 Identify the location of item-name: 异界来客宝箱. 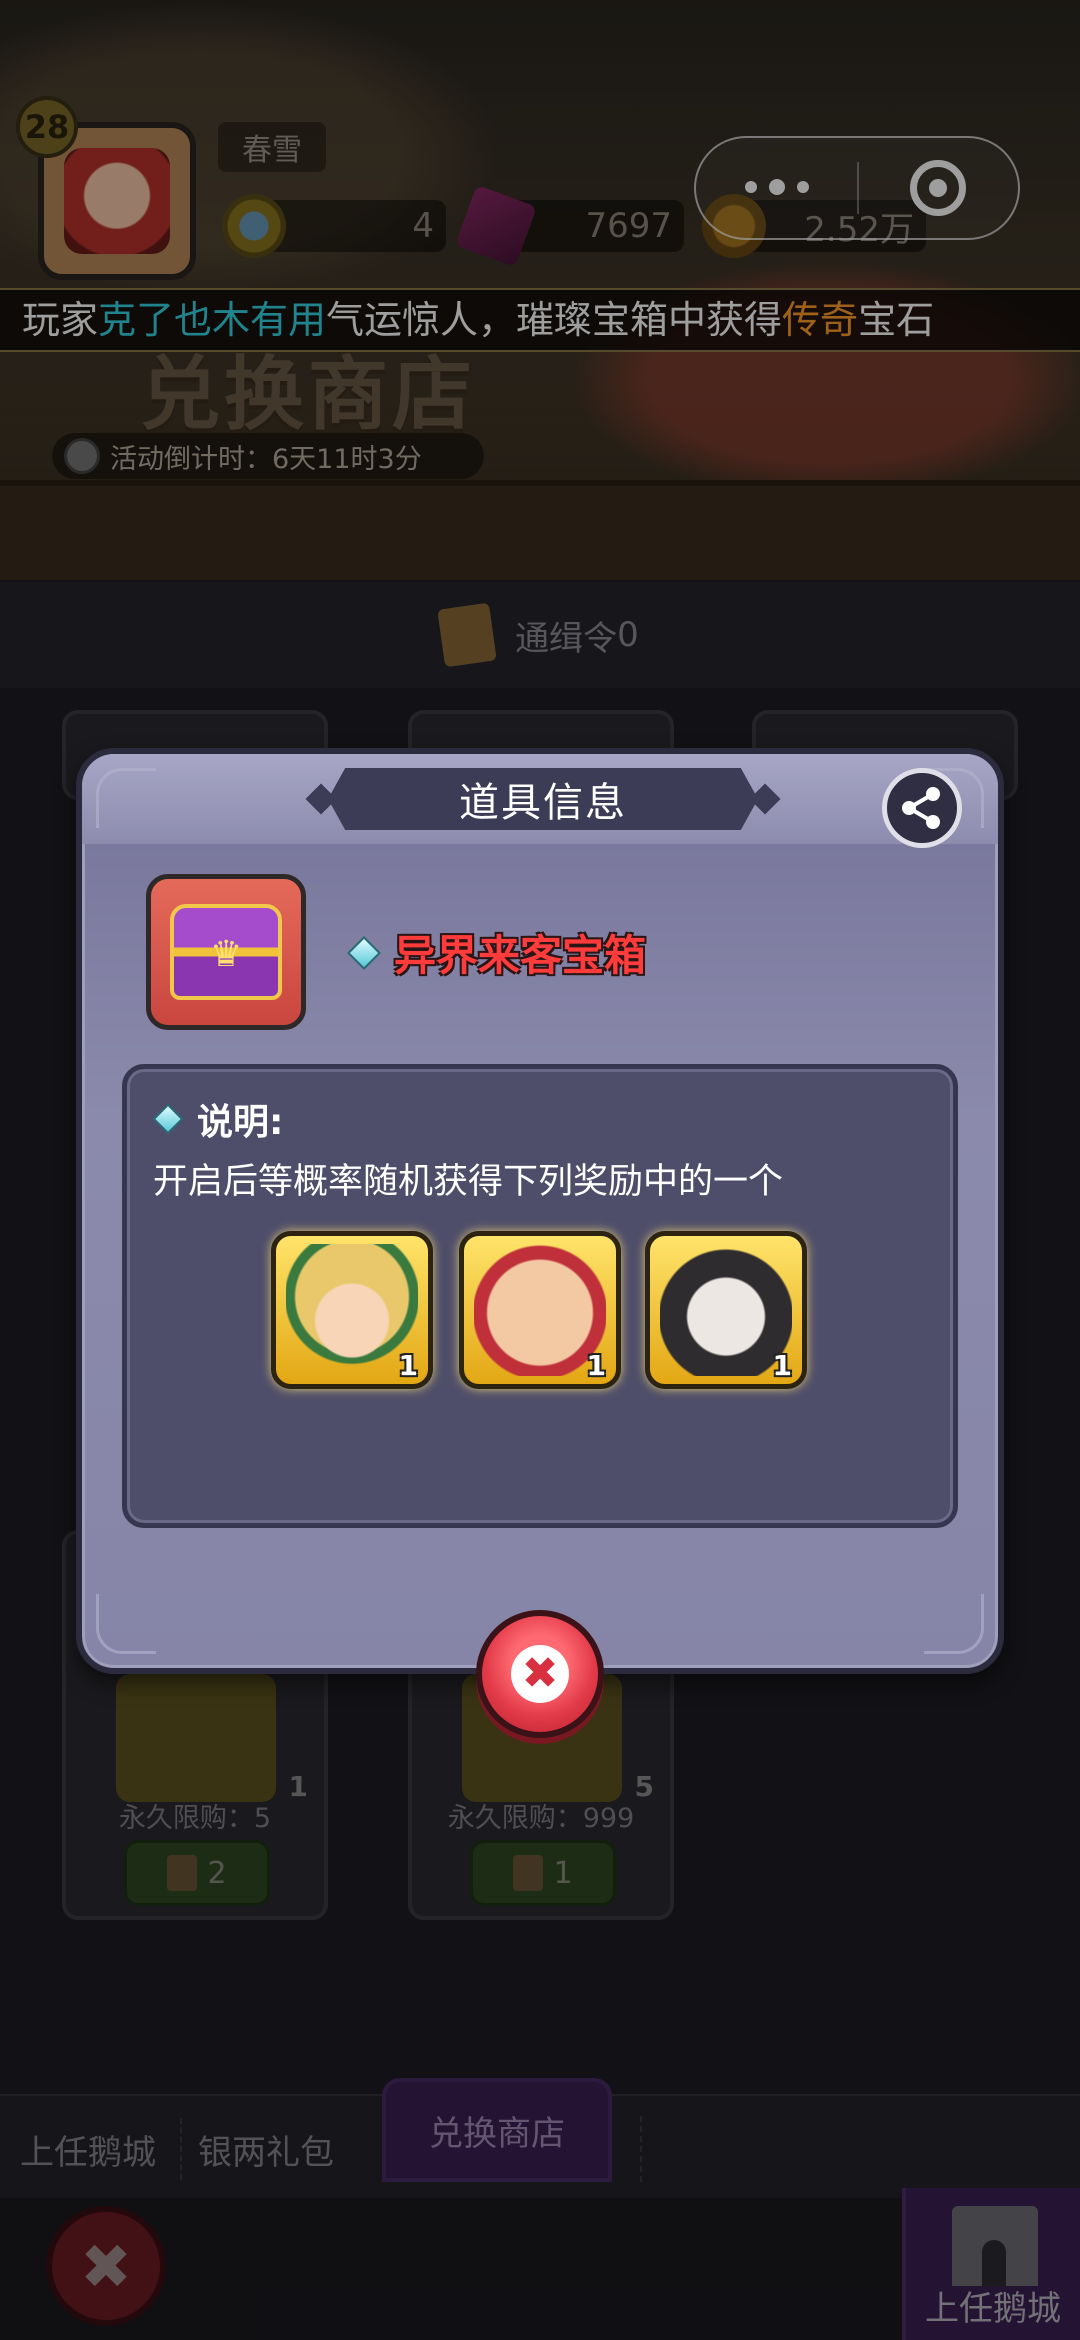
(497, 952).